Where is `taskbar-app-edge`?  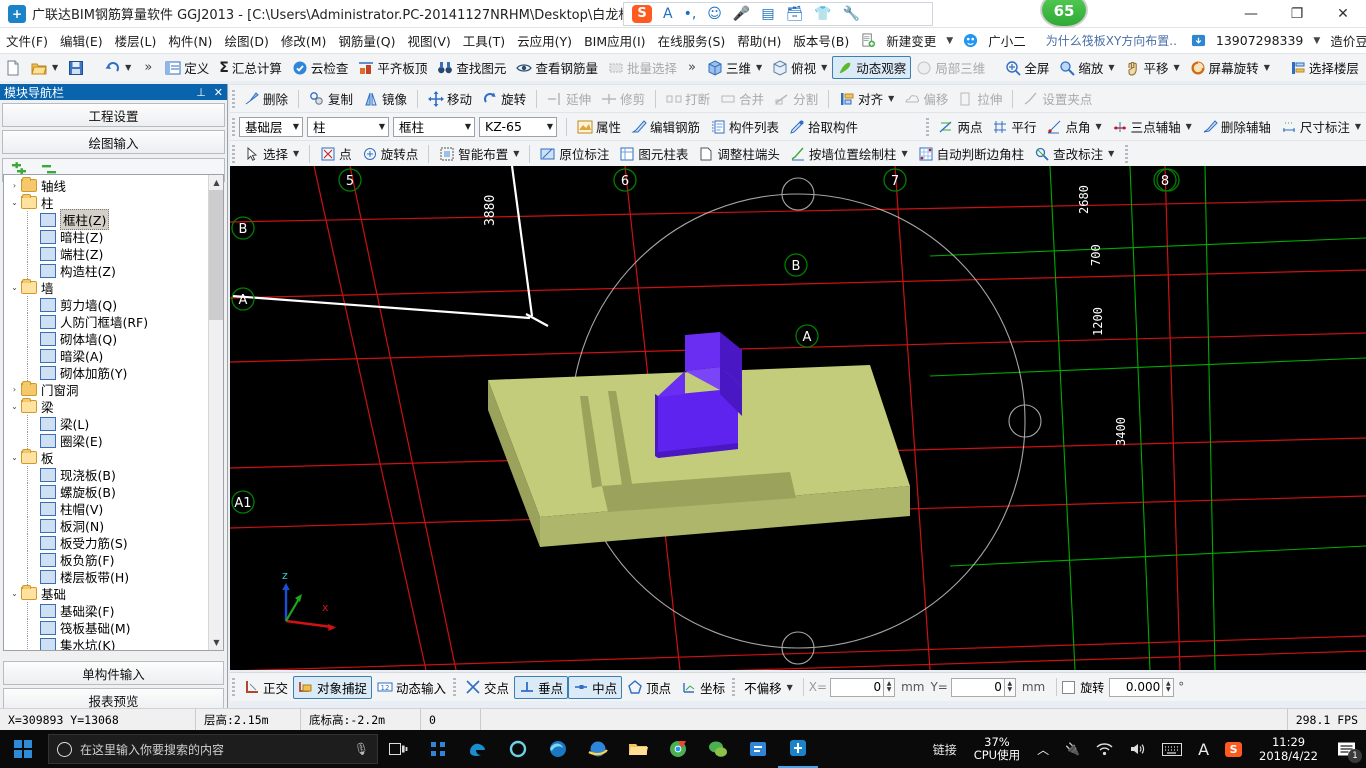
taskbar-app-edge is located at coordinates (558, 749).